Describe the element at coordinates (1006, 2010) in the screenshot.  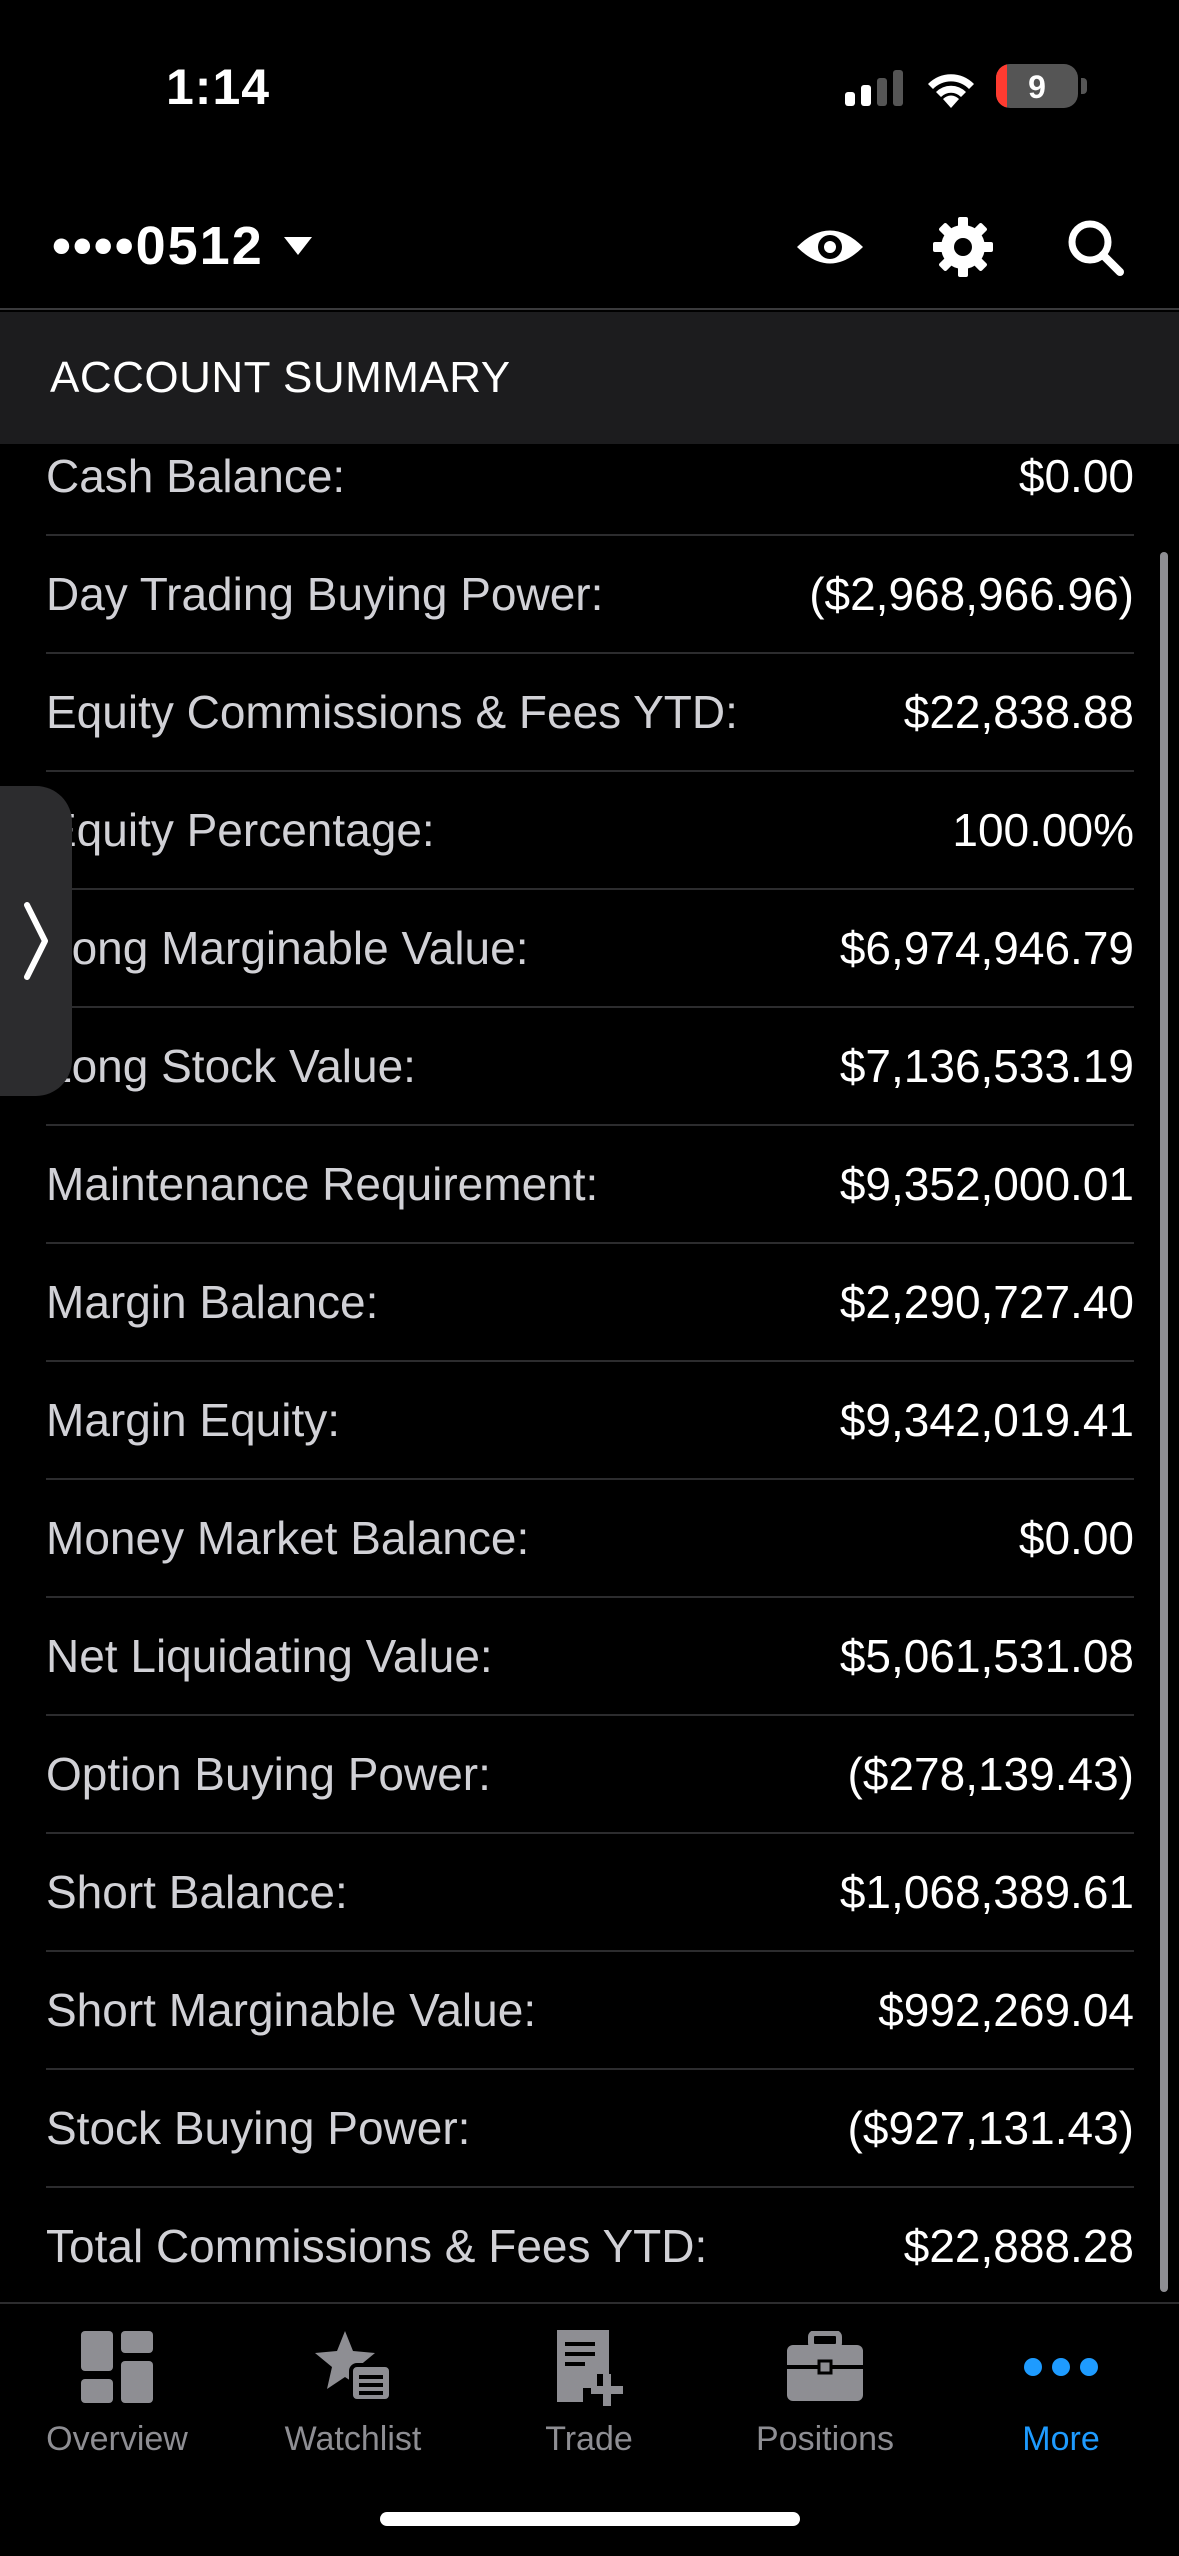
I see `row-value: $992,269.04` at that location.